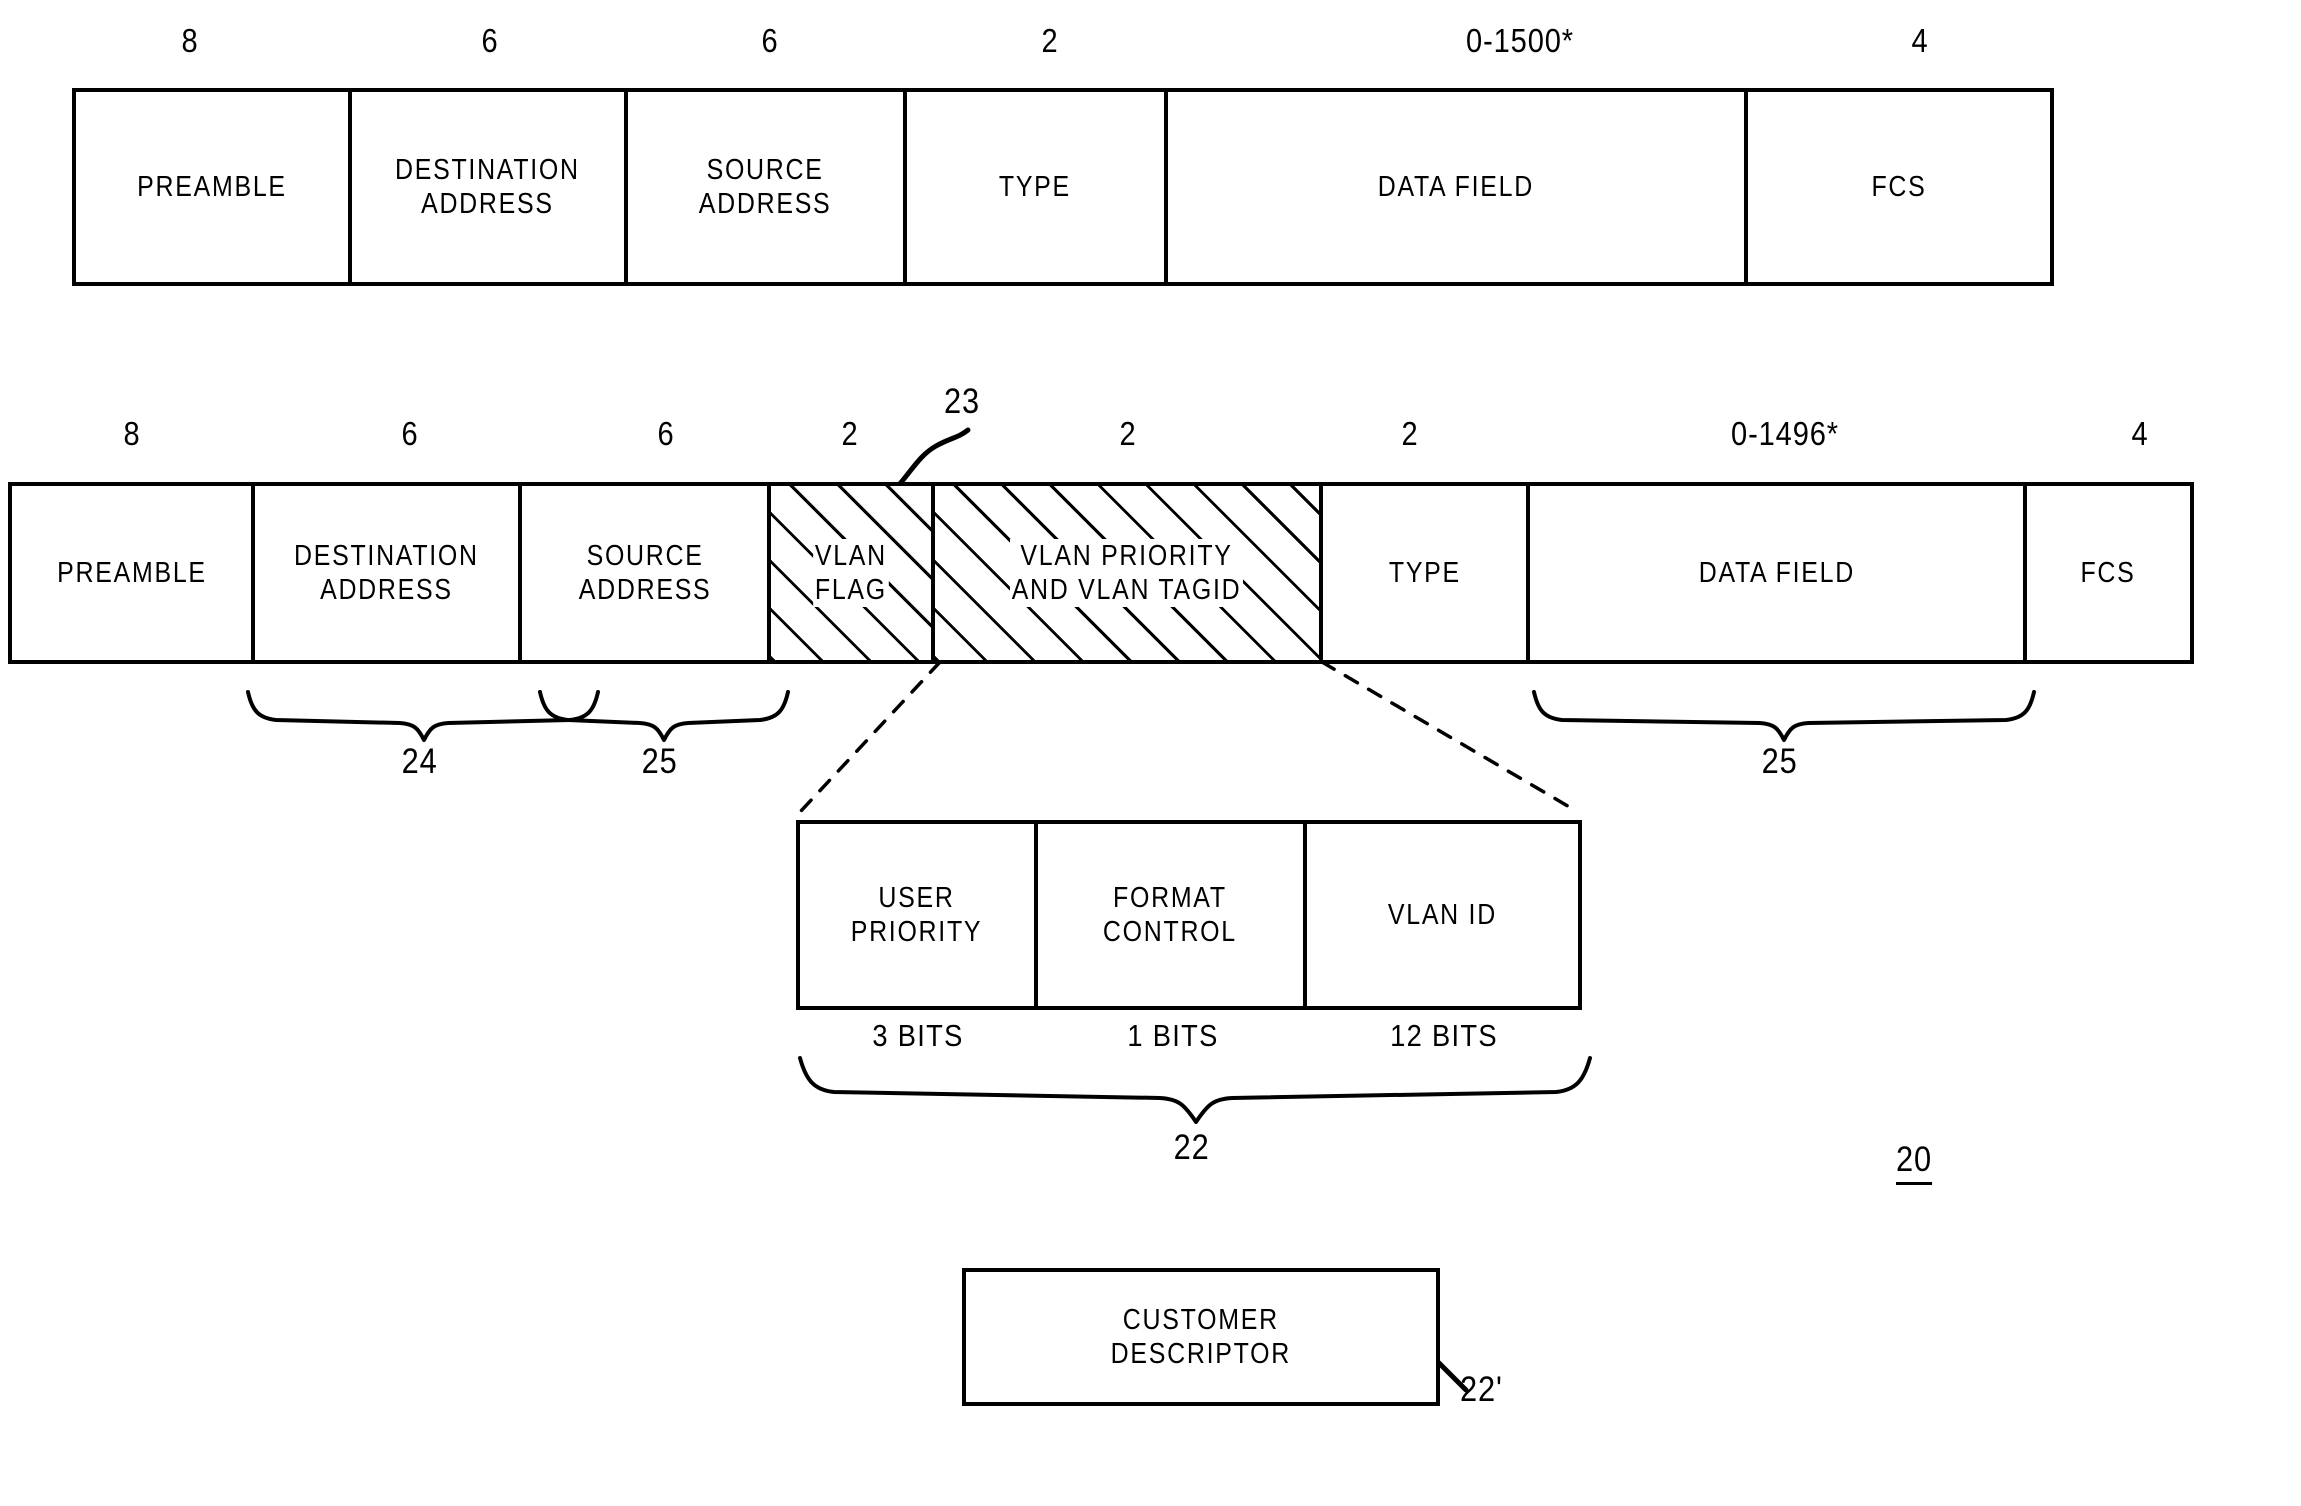 This screenshot has height=1506, width=2301. I want to click on detail-cell-format-control: FORMAT CONTROL, so click(1172, 915).